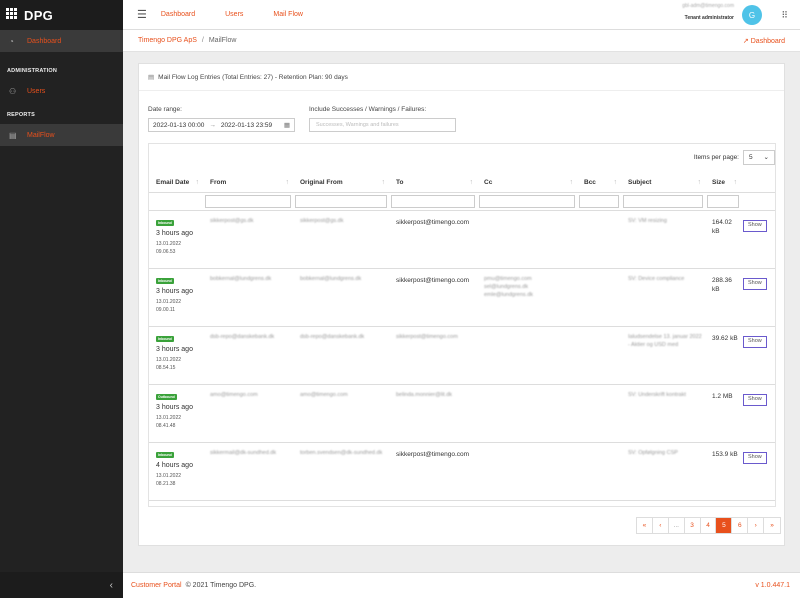 The width and height of the screenshot is (800, 598). I want to click on hamburger-menu-icon: ☰, so click(142, 14).